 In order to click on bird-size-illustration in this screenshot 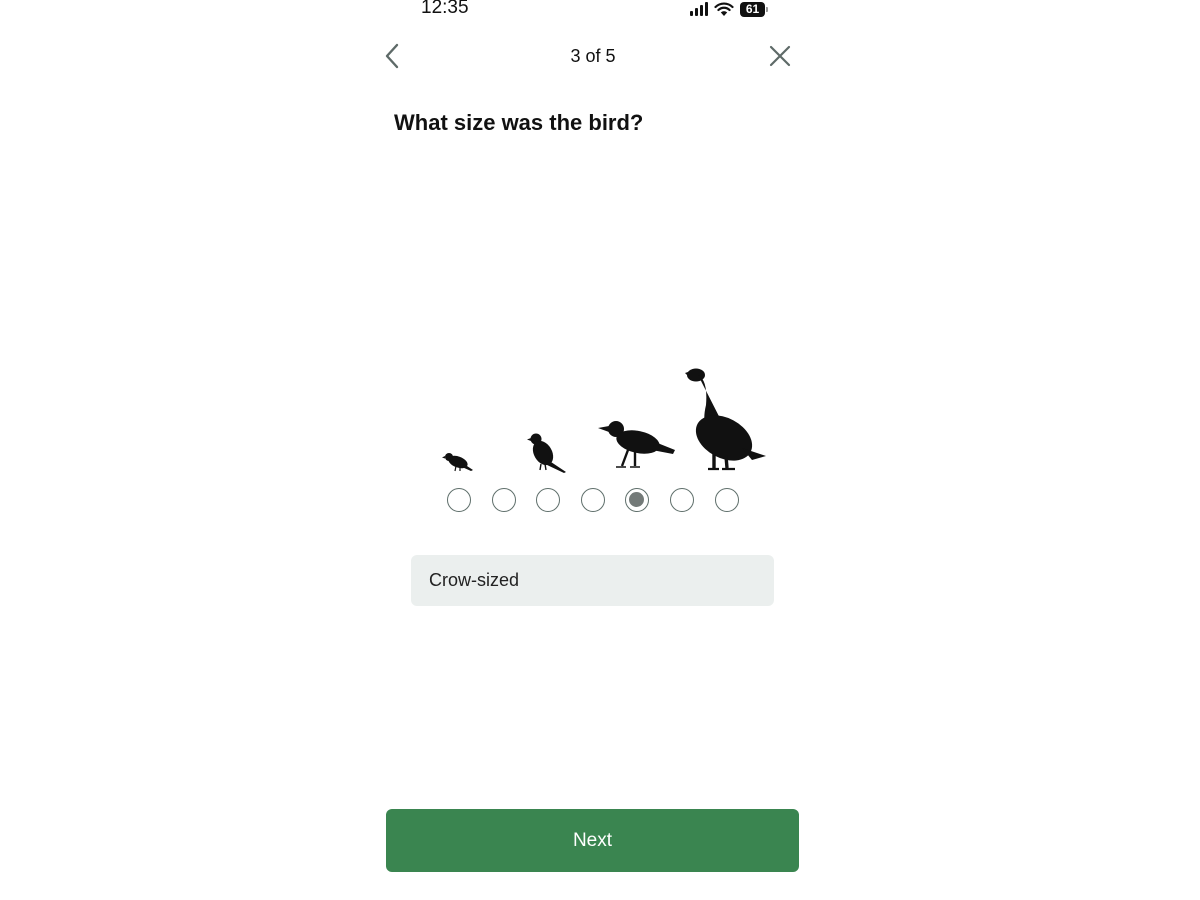, I will do `click(604, 420)`.